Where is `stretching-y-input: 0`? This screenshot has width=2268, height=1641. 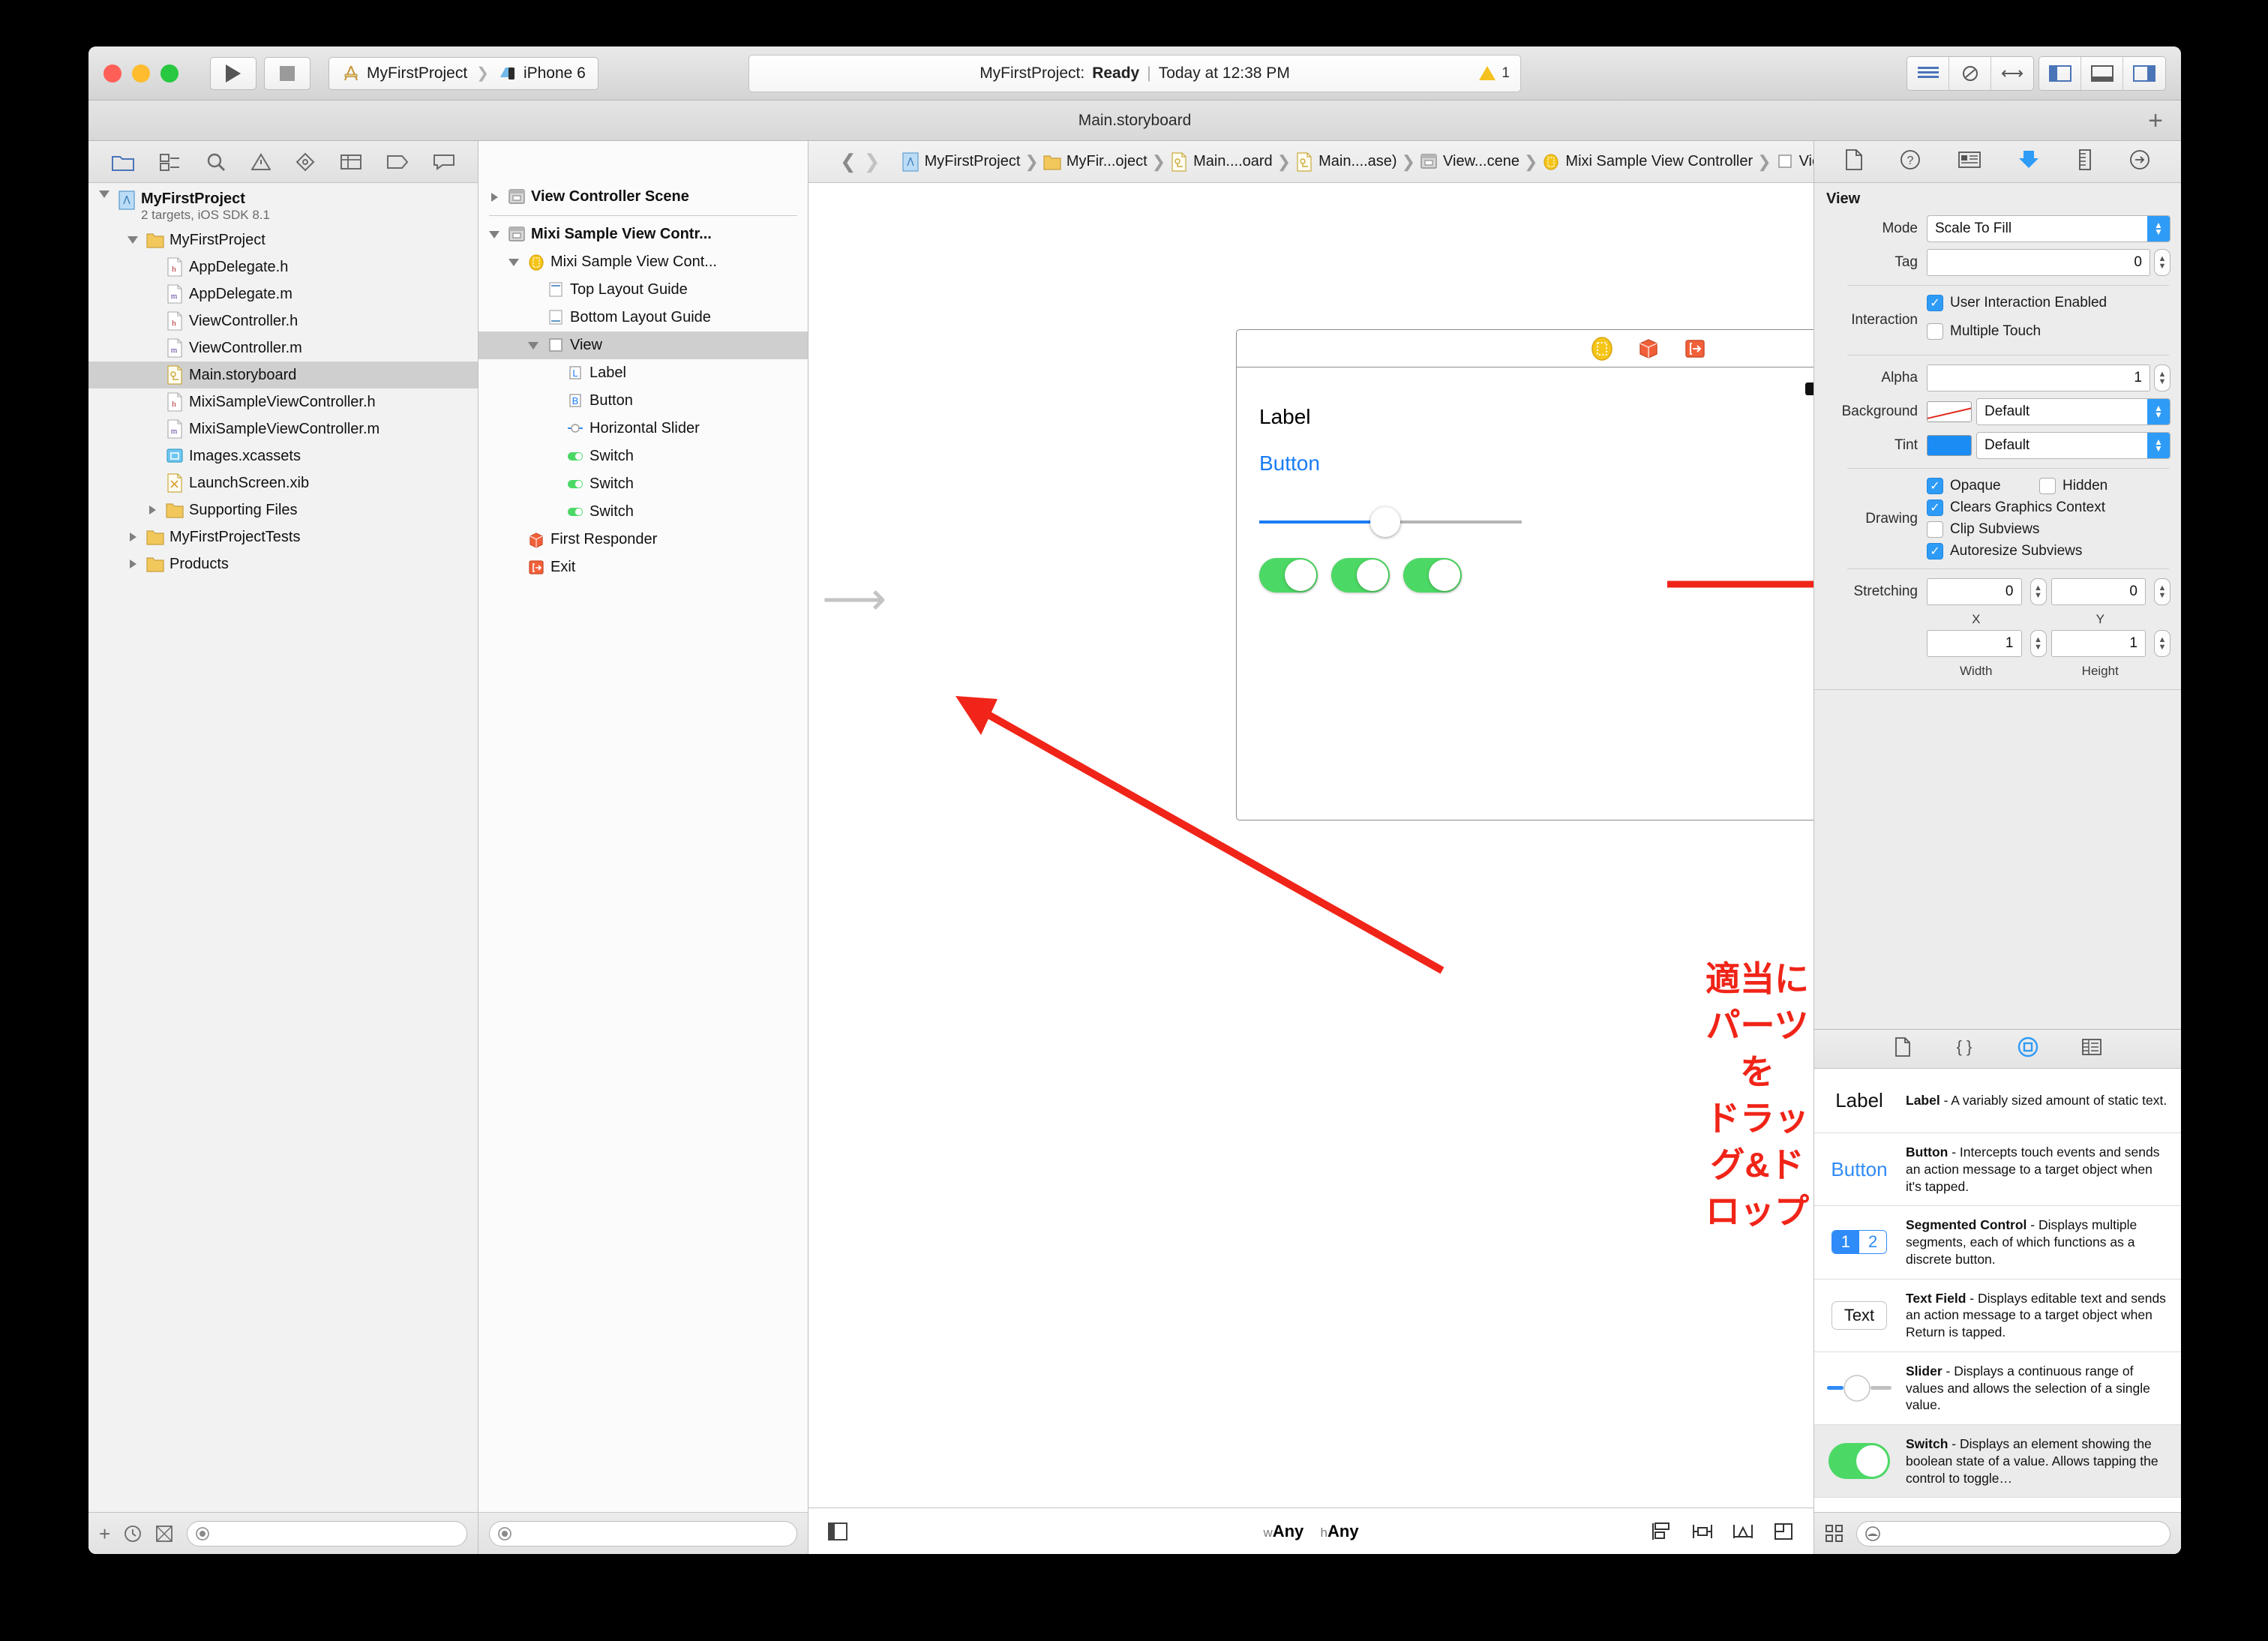
stretching-y-input: 0 is located at coordinates (2098, 591).